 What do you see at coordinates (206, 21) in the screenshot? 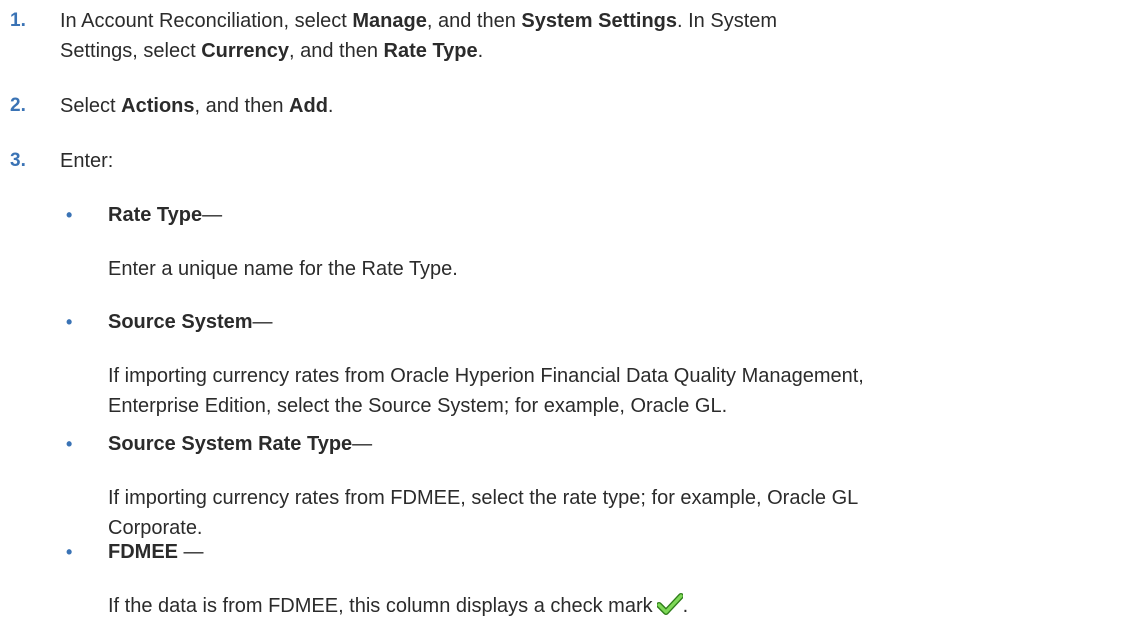
I see `step-text-segment: In Account Reconciliation, select` at bounding box center [206, 21].